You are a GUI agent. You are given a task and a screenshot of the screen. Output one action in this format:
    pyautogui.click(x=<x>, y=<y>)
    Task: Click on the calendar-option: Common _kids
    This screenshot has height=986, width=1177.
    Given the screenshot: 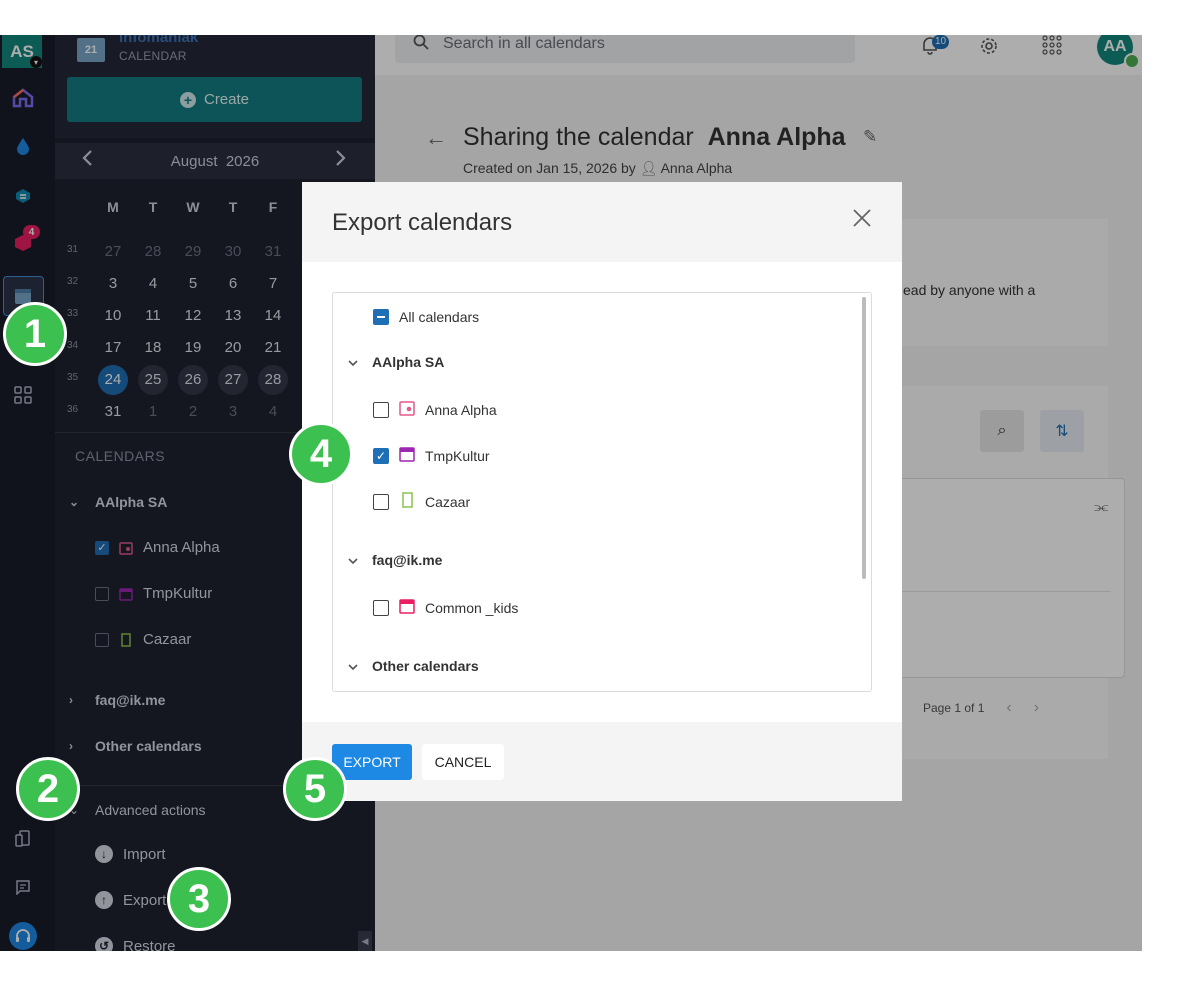 What is the action you would take?
    pyautogui.click(x=445, y=607)
    